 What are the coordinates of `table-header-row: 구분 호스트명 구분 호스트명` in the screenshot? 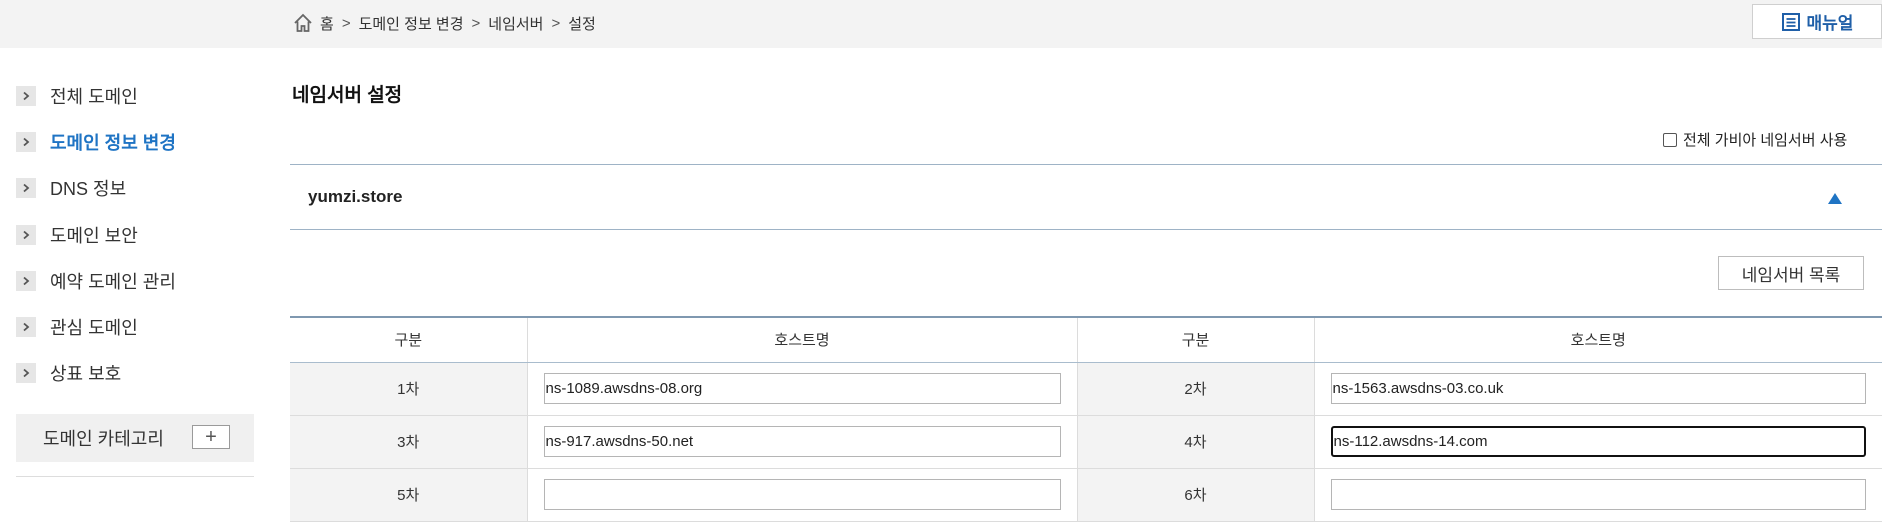 It's located at (1086, 339).